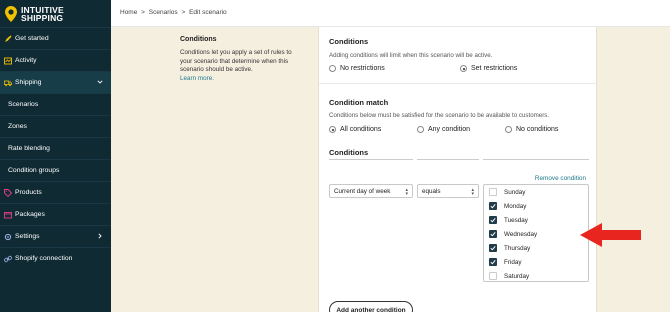  I want to click on condition-operator-select: equals ▴ ▾, so click(448, 191).